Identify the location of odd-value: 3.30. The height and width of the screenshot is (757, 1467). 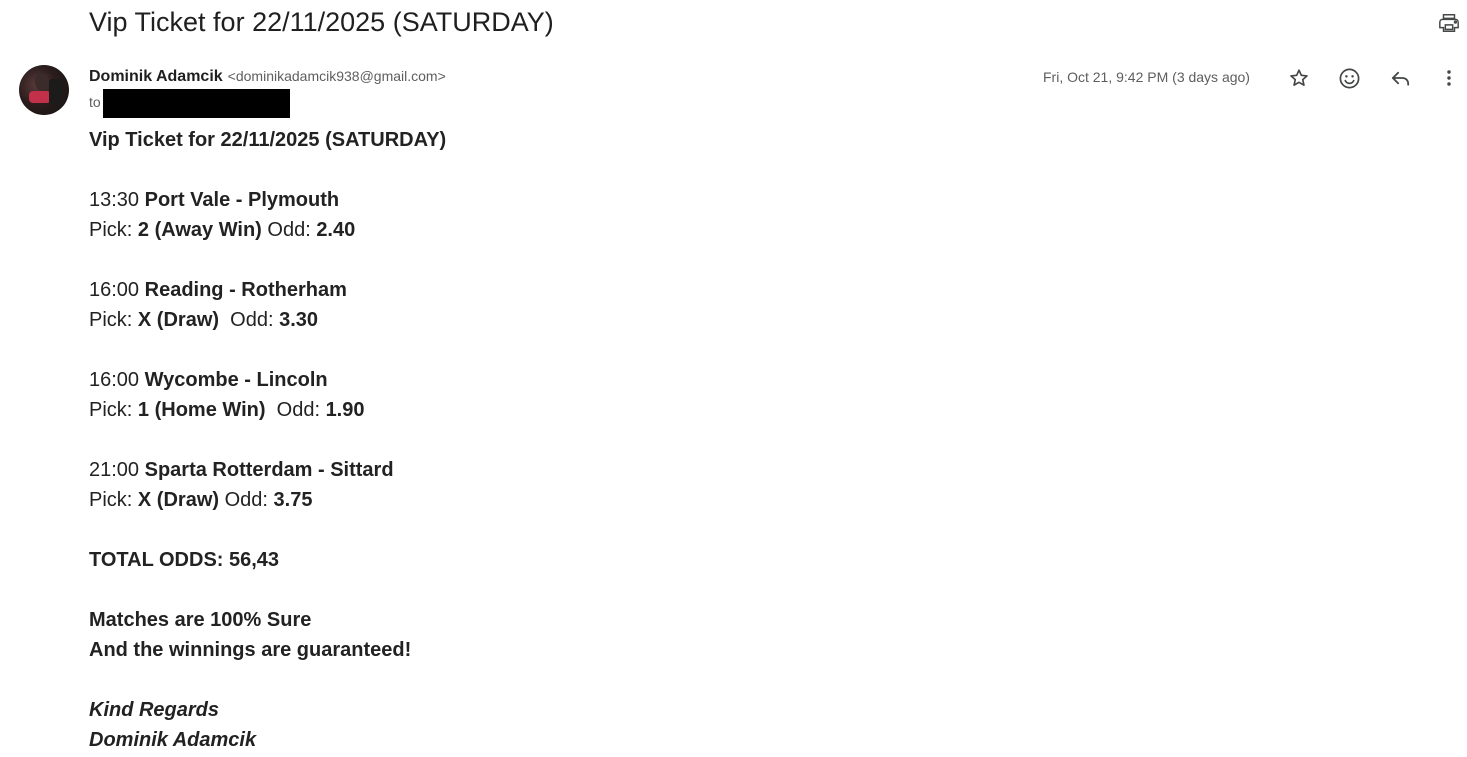
(299, 320).